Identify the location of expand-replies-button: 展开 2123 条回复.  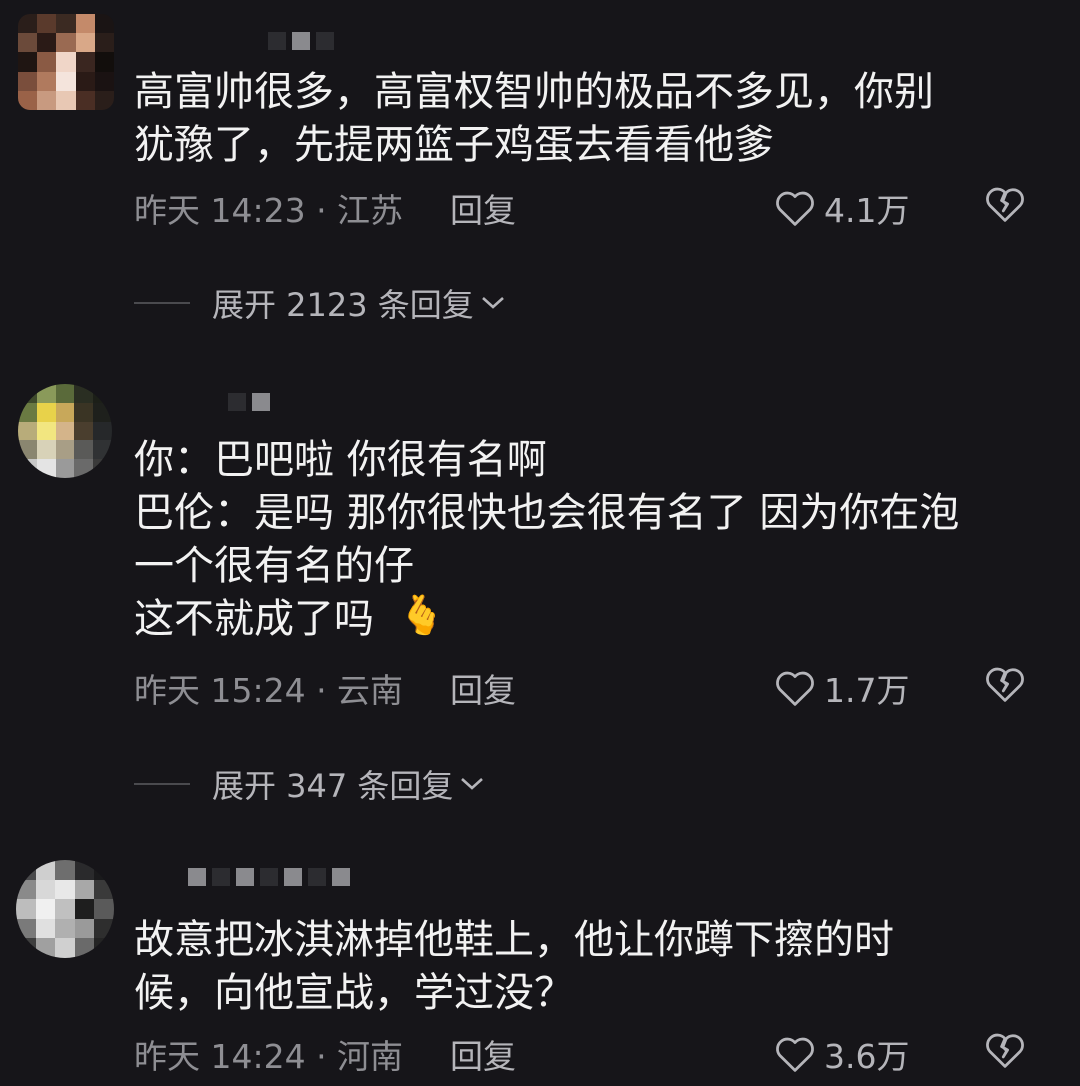
(320, 303).